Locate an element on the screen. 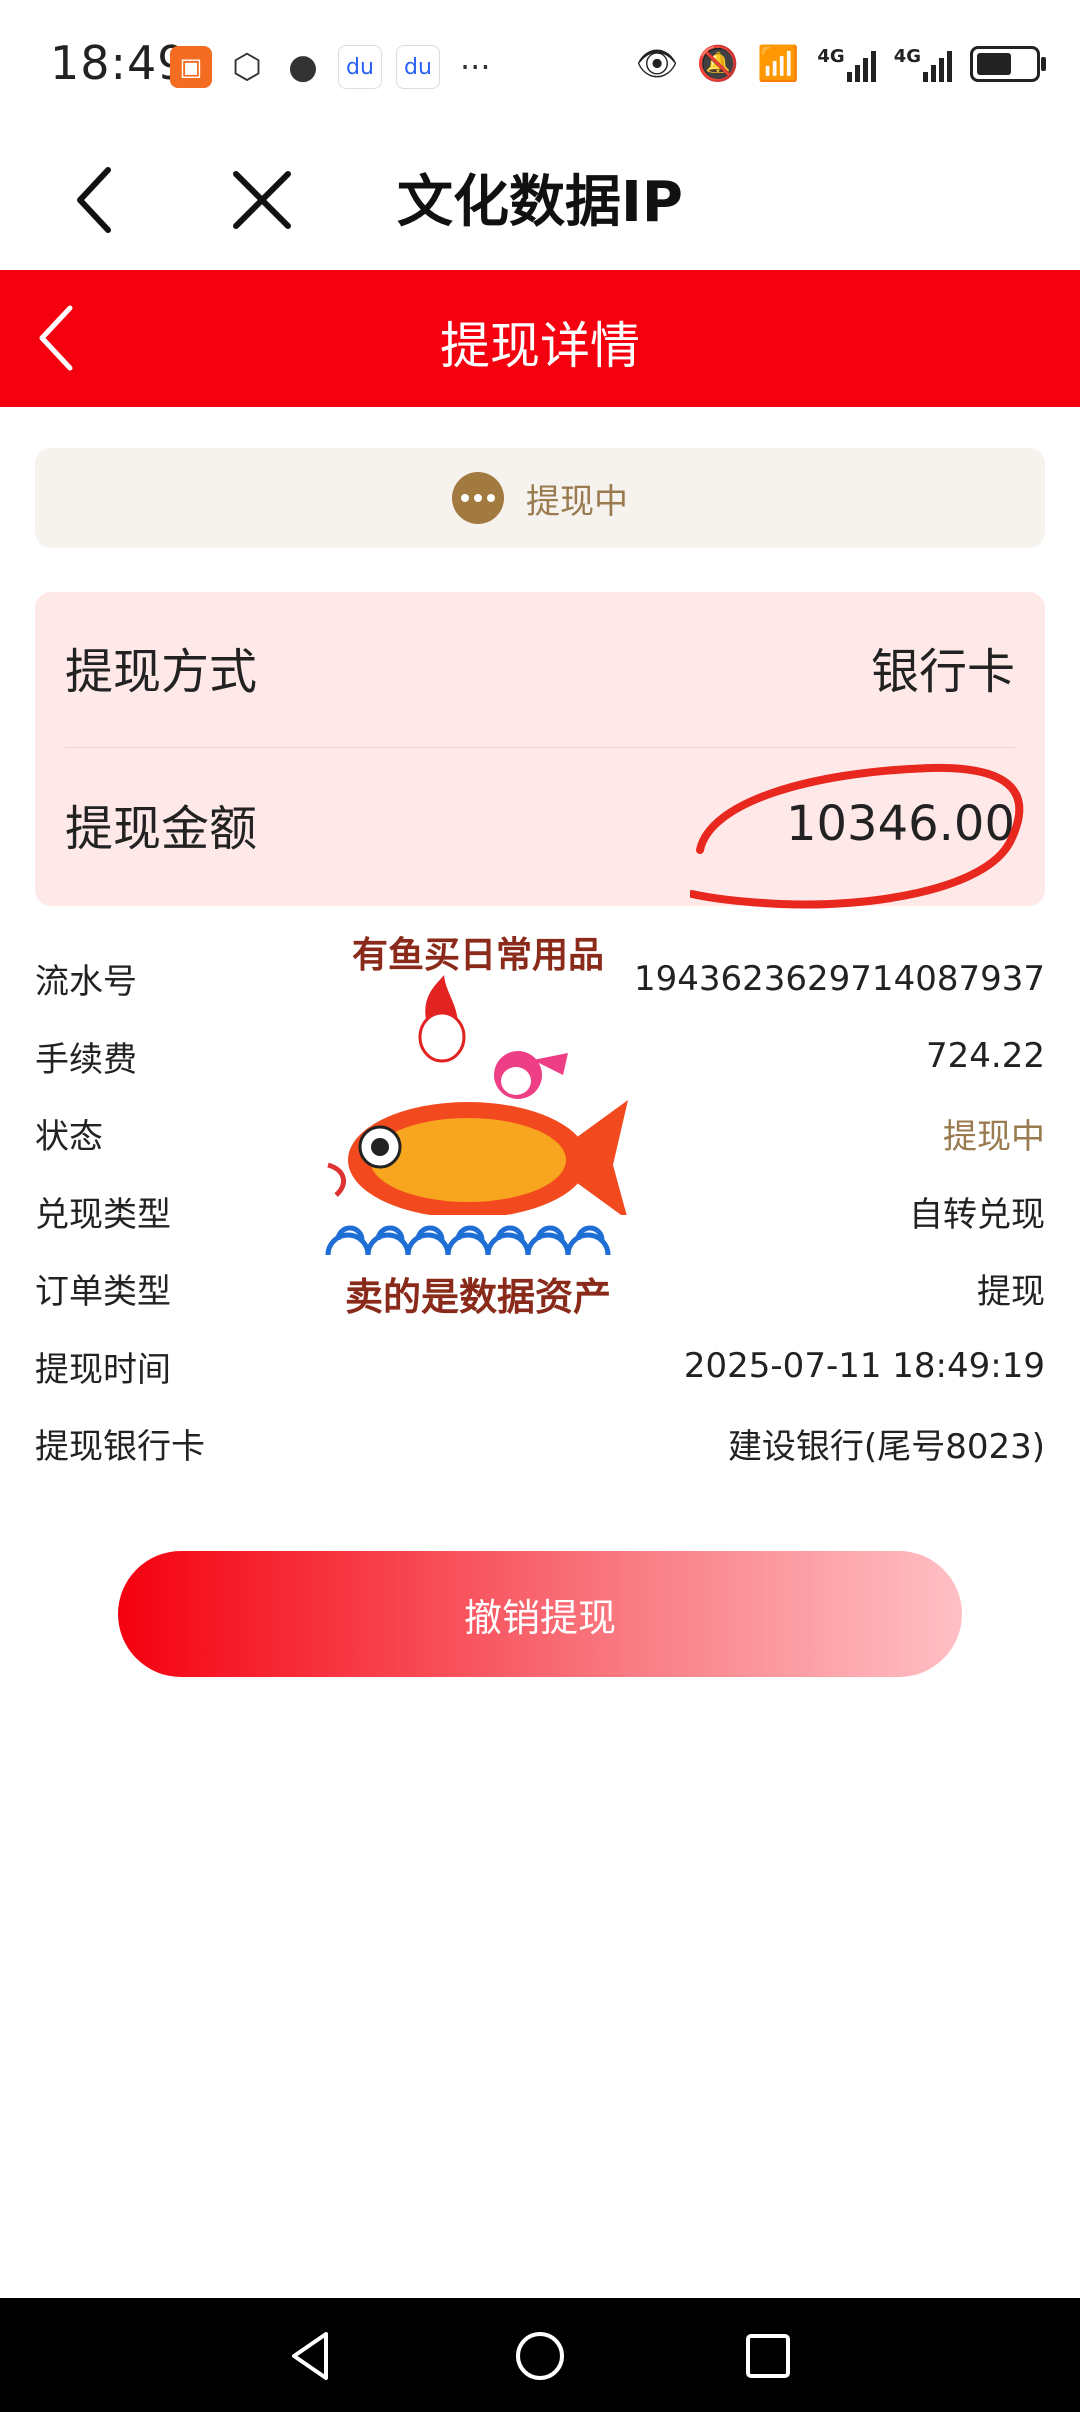 The height and width of the screenshot is (2412, 1080). pending-dots-icon is located at coordinates (478, 498).